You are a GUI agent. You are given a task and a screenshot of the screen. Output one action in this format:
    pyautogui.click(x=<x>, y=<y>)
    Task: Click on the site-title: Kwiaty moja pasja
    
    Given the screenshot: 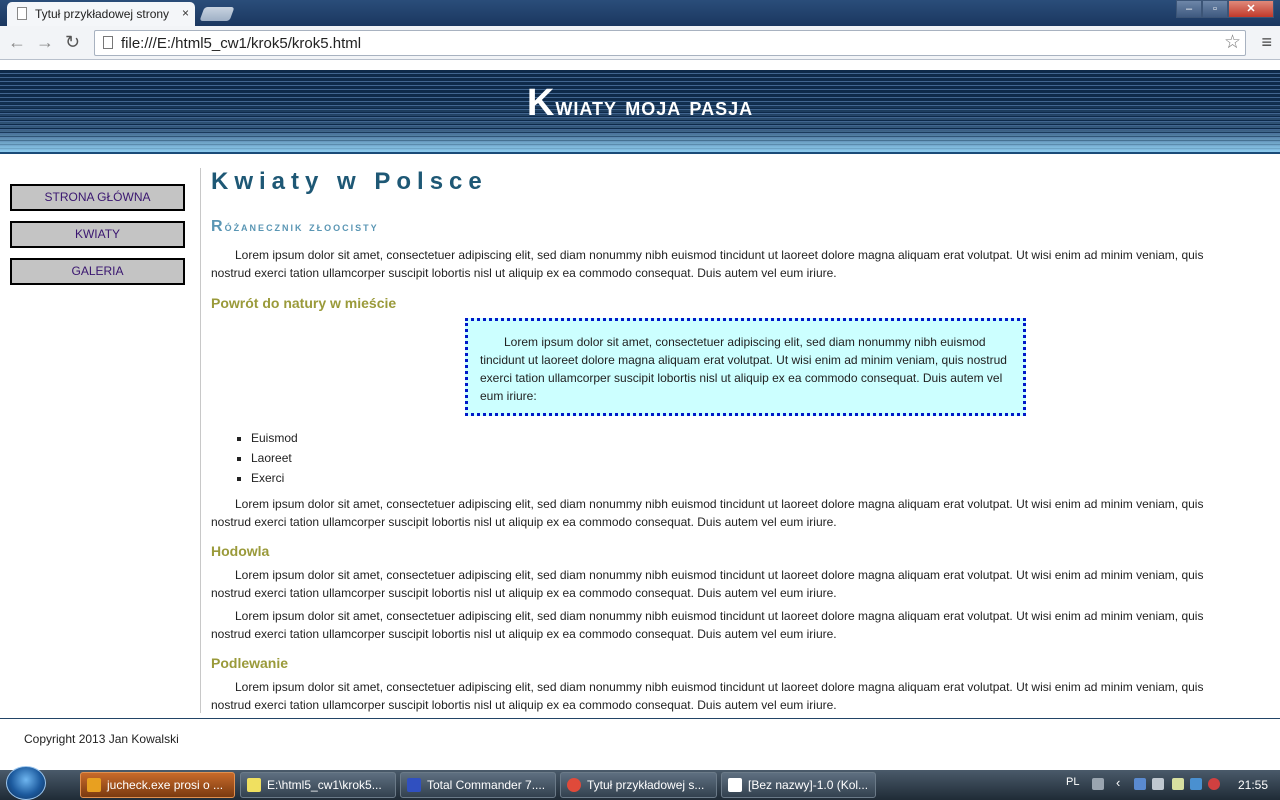 What is the action you would take?
    pyautogui.click(x=640, y=103)
    